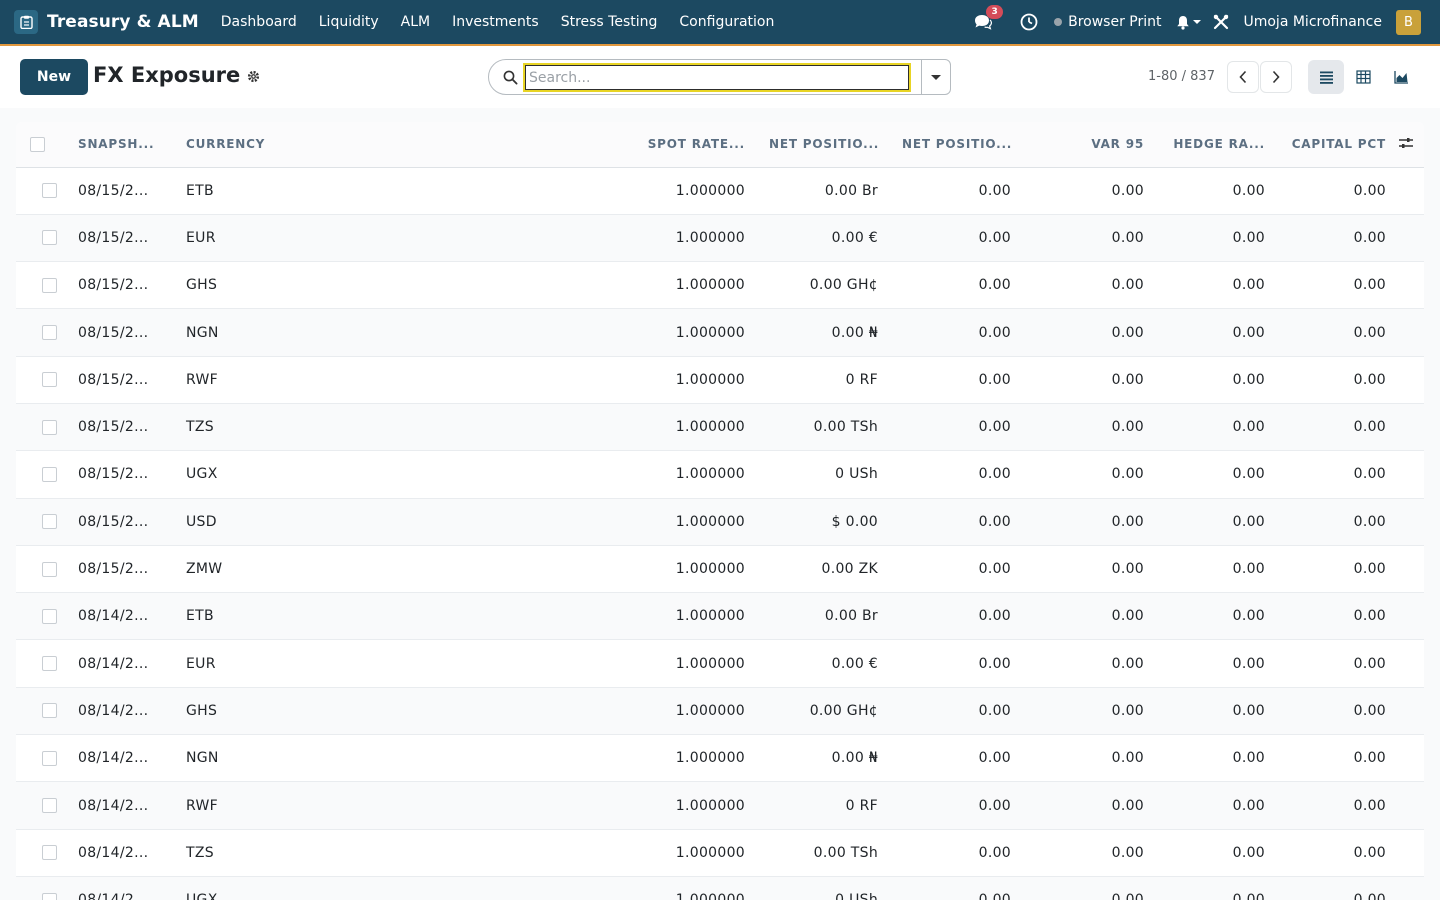 The image size is (1440, 900). I want to click on graph-view-button, so click(1401, 77).